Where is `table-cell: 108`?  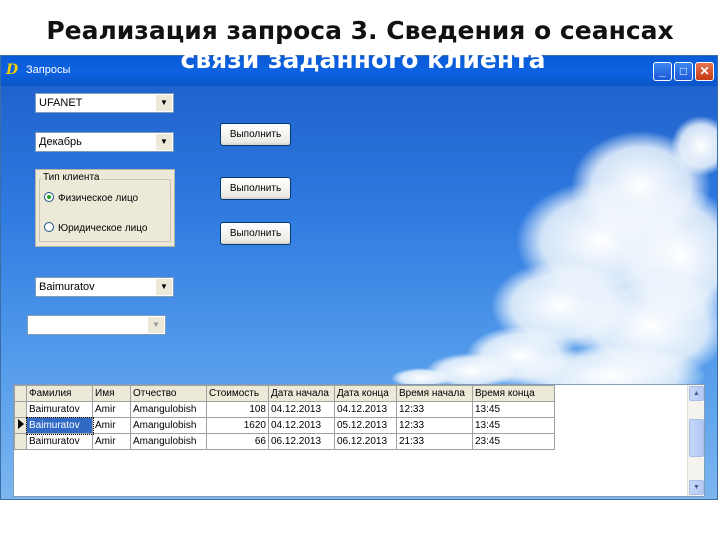
table-cell: 108 is located at coordinates (237, 409).